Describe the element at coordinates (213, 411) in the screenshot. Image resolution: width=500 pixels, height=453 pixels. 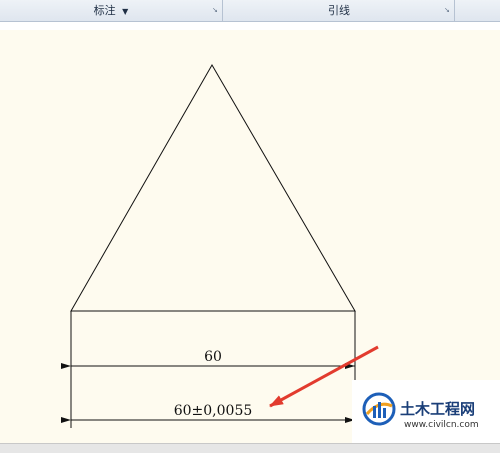
I see `dimension-text-2: 60±0,0055` at that location.